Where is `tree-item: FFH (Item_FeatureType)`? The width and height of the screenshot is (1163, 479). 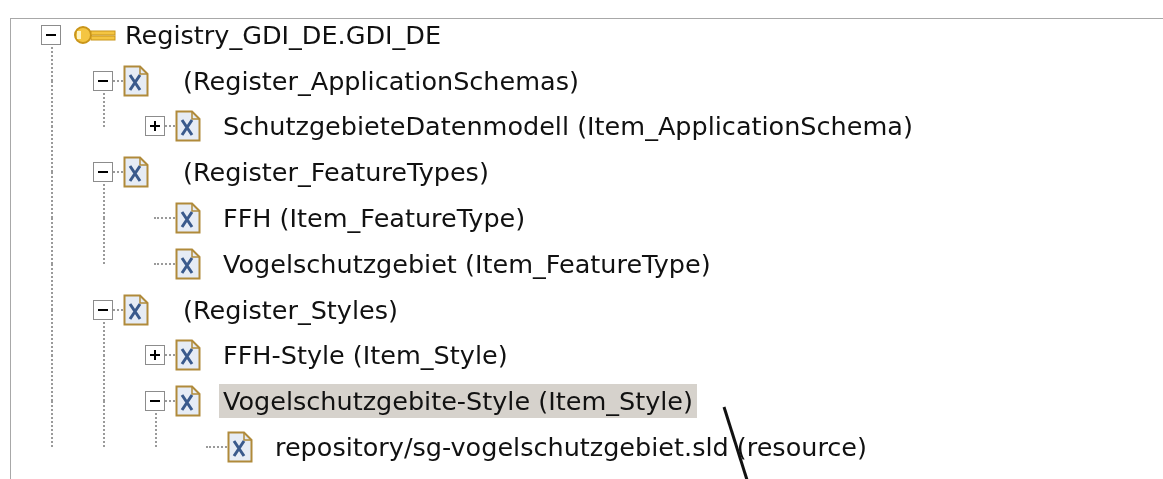
tree-item: FFH (Item_FeatureType) is located at coordinates (374, 218).